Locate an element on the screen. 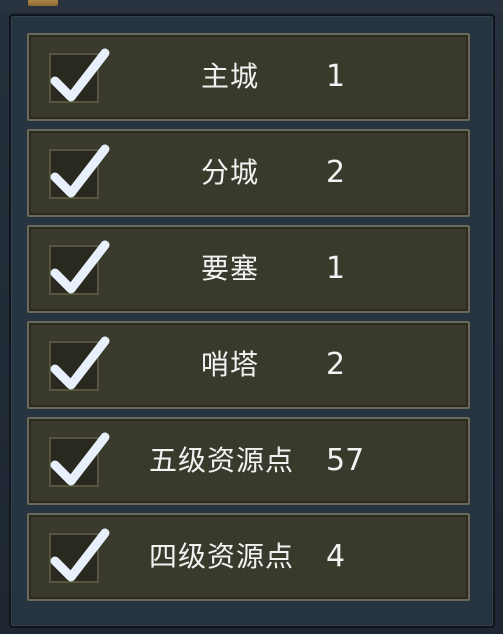 The width and height of the screenshot is (503, 634). filter-name: 五级资源点 is located at coordinates (222, 460).